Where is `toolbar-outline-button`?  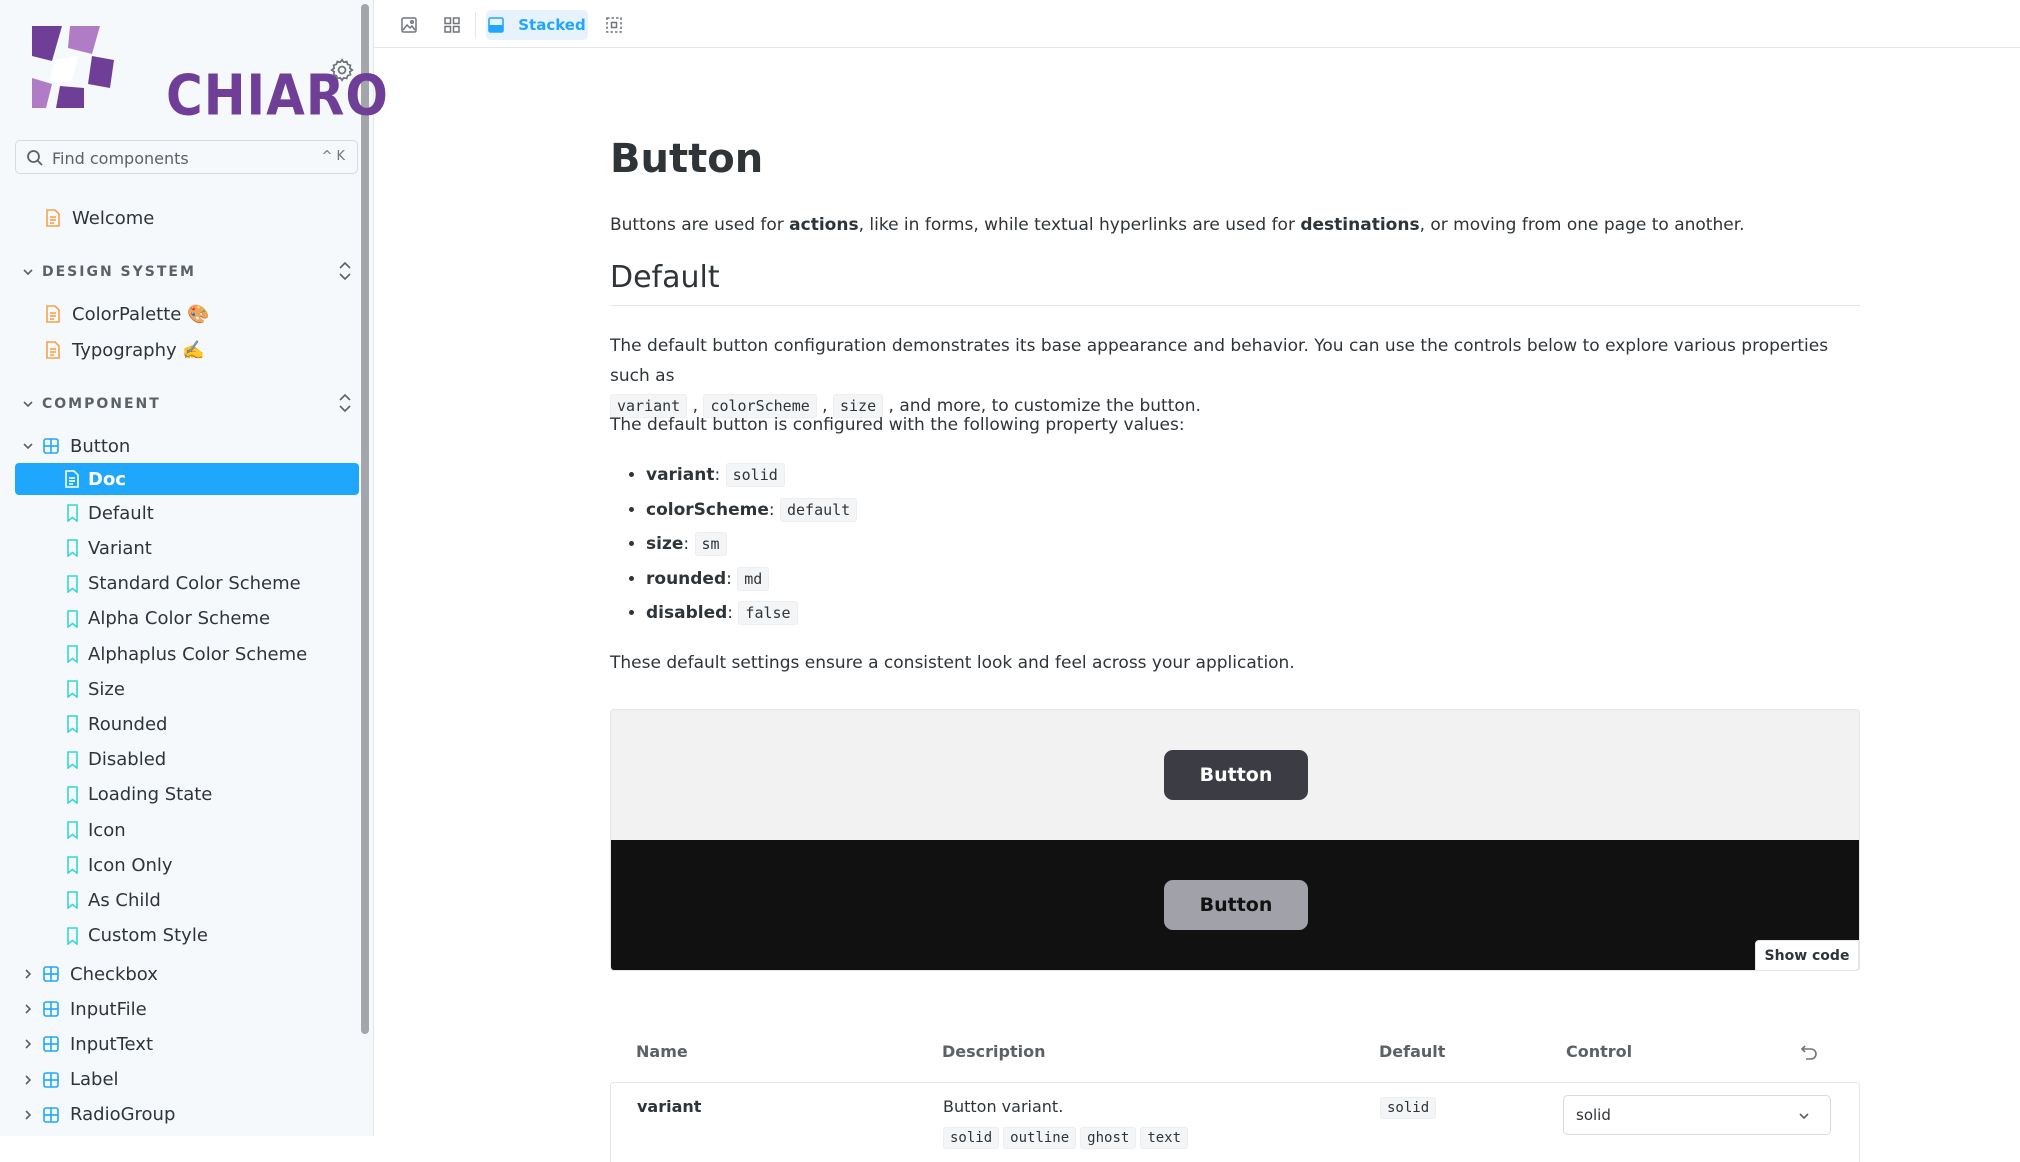 toolbar-outline-button is located at coordinates (614, 25).